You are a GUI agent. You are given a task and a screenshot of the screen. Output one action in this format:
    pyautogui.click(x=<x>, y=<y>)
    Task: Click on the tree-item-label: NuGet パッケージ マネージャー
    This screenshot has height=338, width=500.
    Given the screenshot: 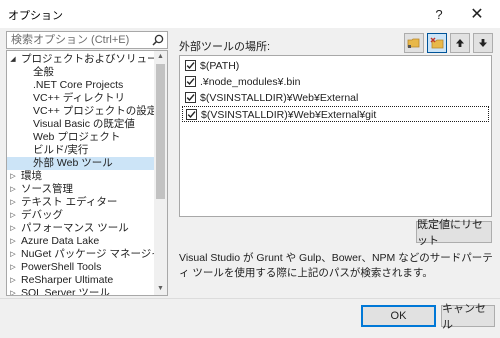 What is the action you would take?
    pyautogui.click(x=94, y=254)
    